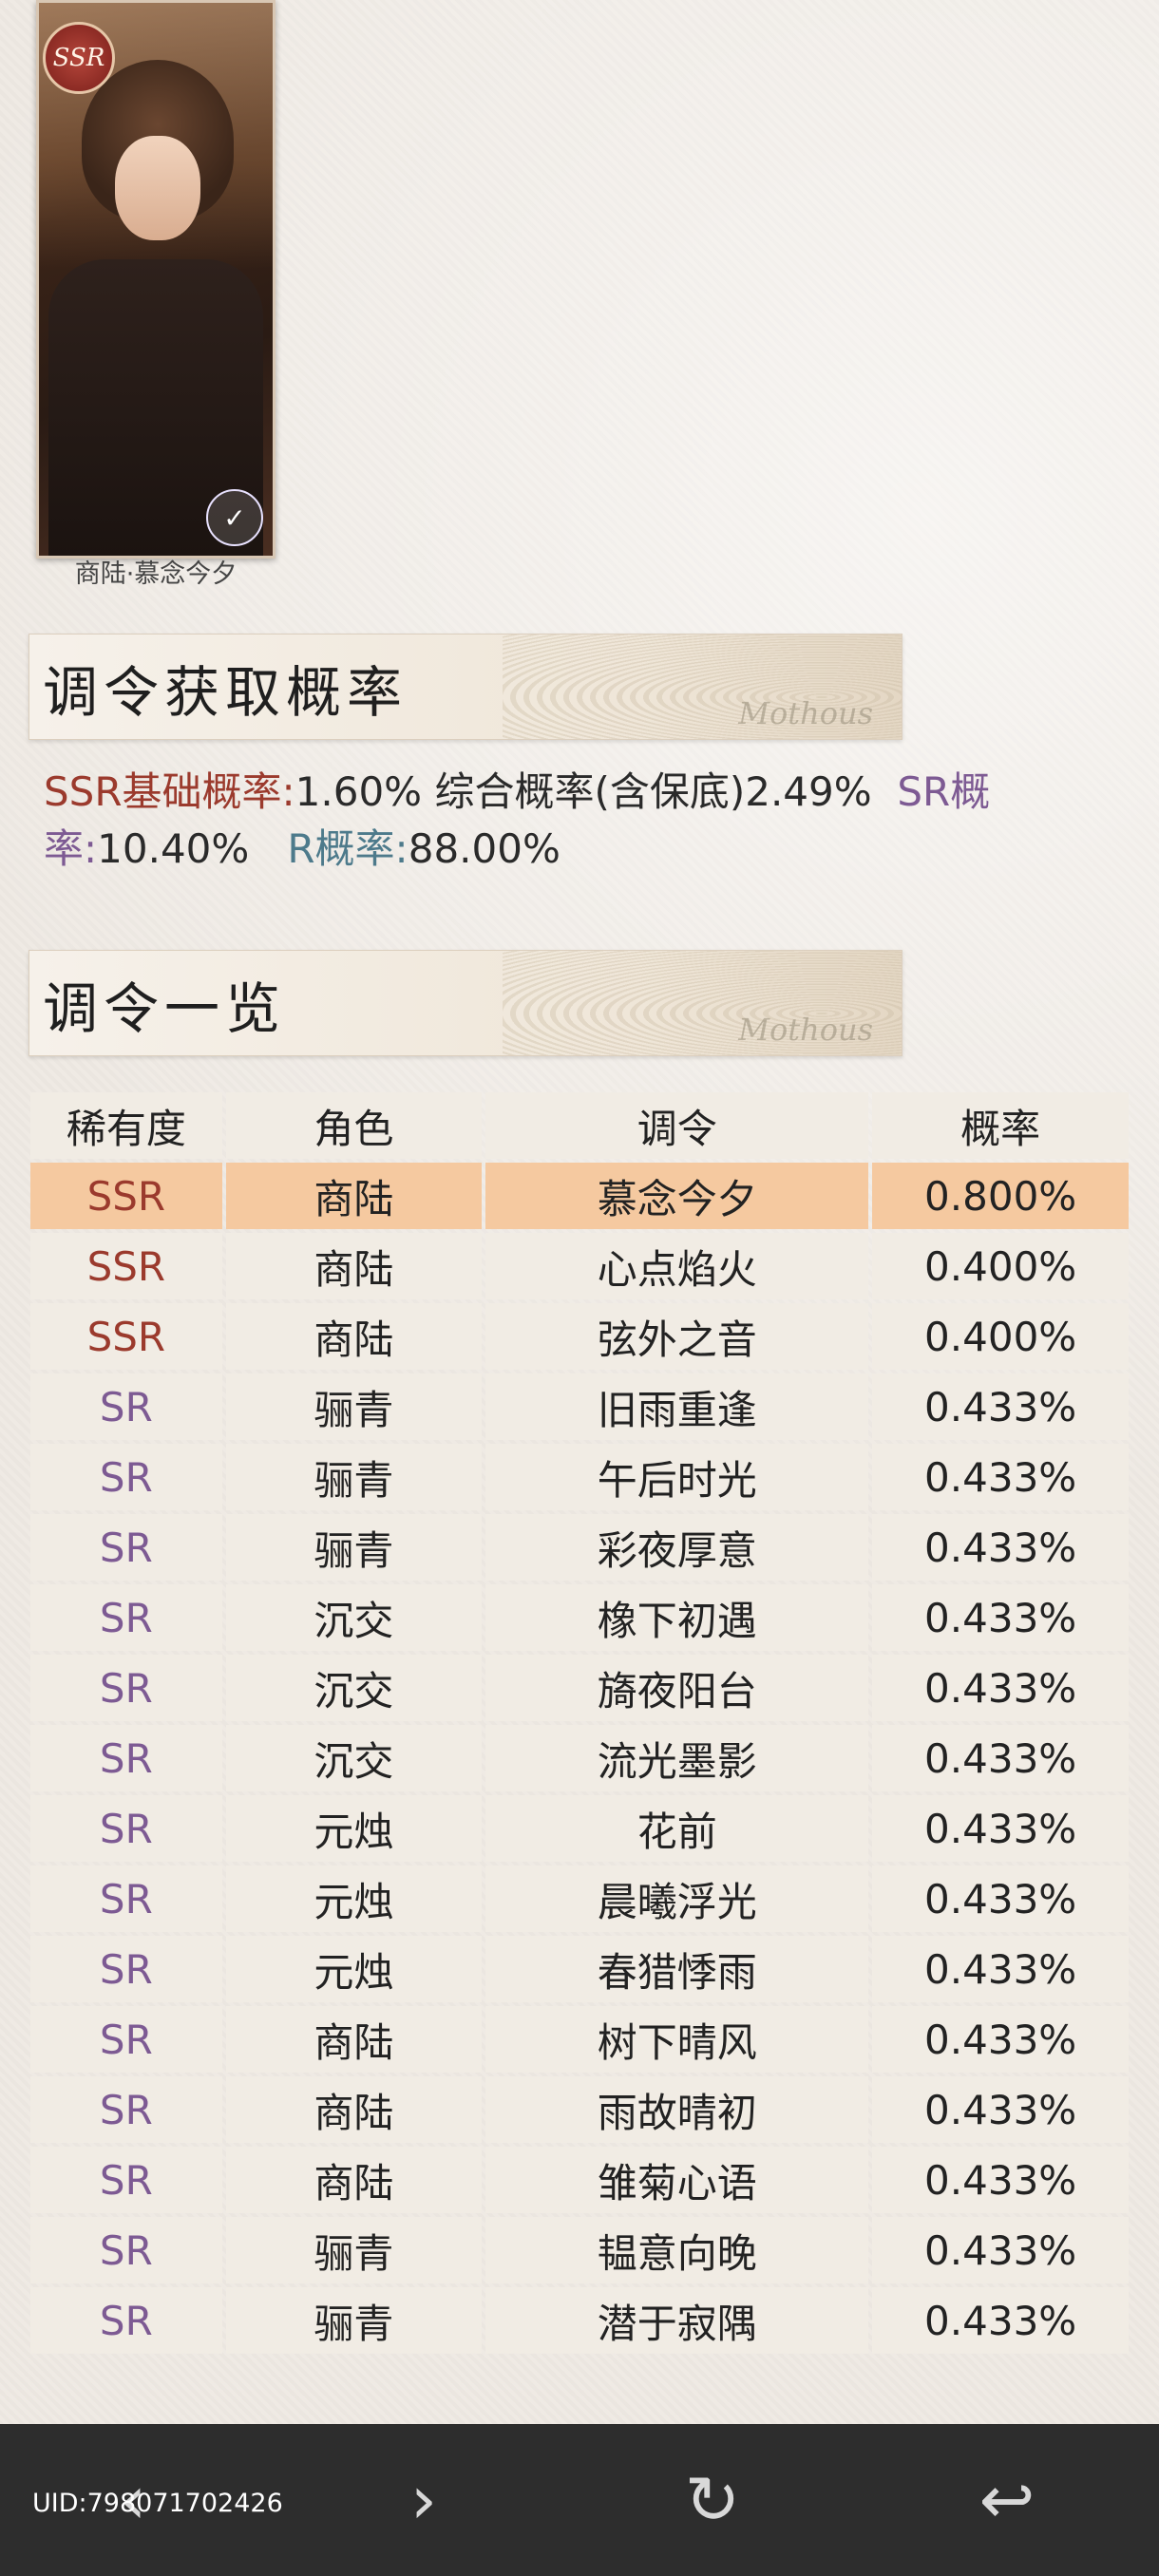 Image resolution: width=1159 pixels, height=2576 pixels. I want to click on column-header-character: 角色, so click(354, 1125).